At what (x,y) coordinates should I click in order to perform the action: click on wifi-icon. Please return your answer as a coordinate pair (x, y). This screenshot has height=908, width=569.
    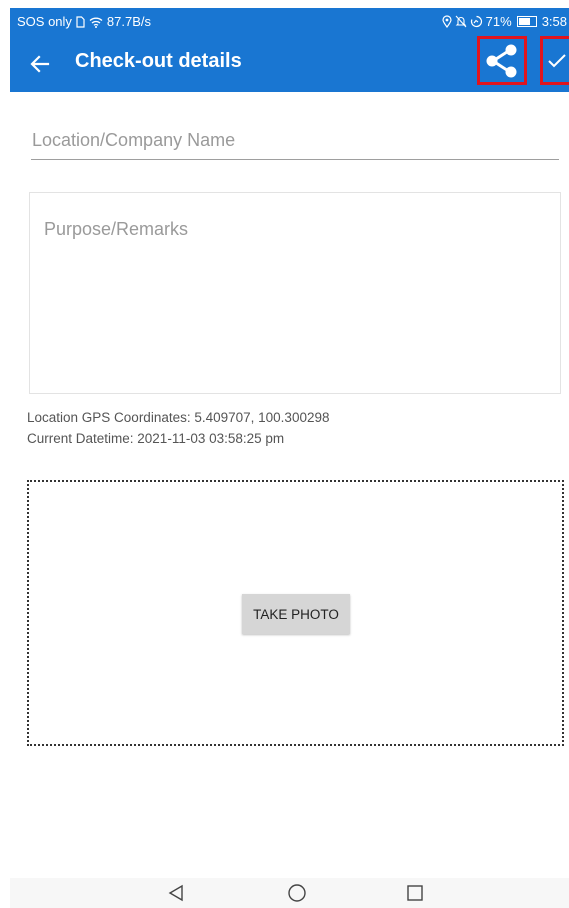
    Looking at the image, I should click on (96, 22).